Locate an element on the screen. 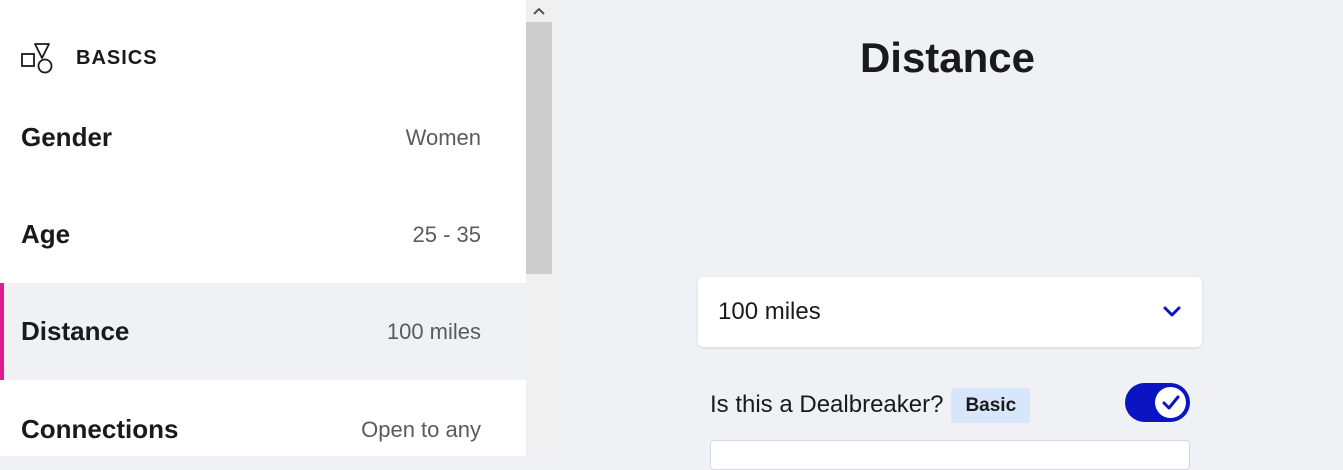 The width and height of the screenshot is (1343, 470). sidebar-scrollbar is located at coordinates (539, 228).